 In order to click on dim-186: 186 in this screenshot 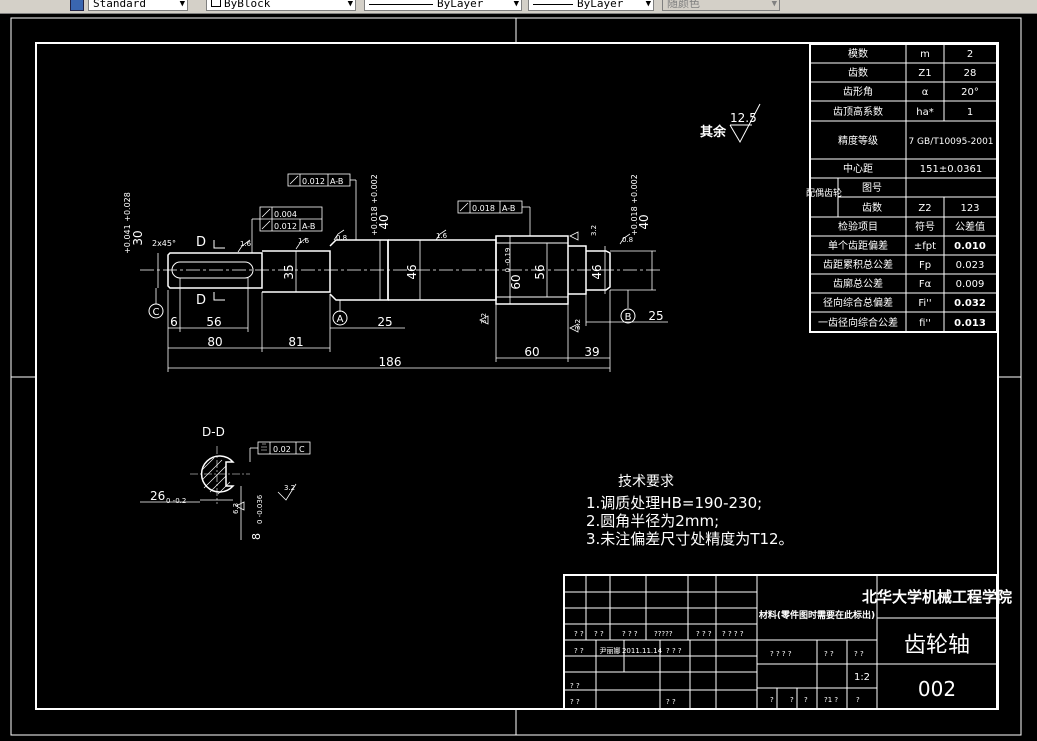, I will do `click(390, 362)`.